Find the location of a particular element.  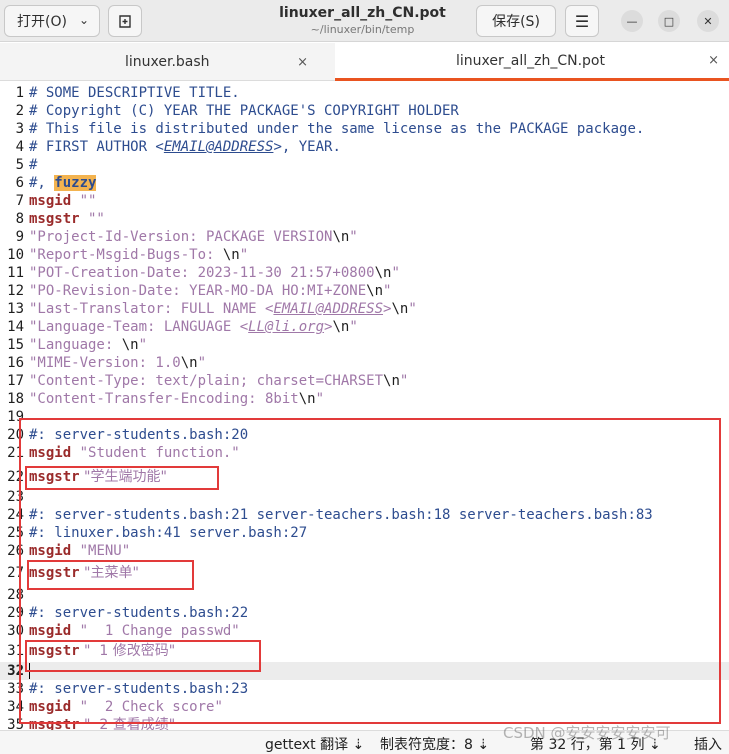

keyword: msgid is located at coordinates (50, 201).